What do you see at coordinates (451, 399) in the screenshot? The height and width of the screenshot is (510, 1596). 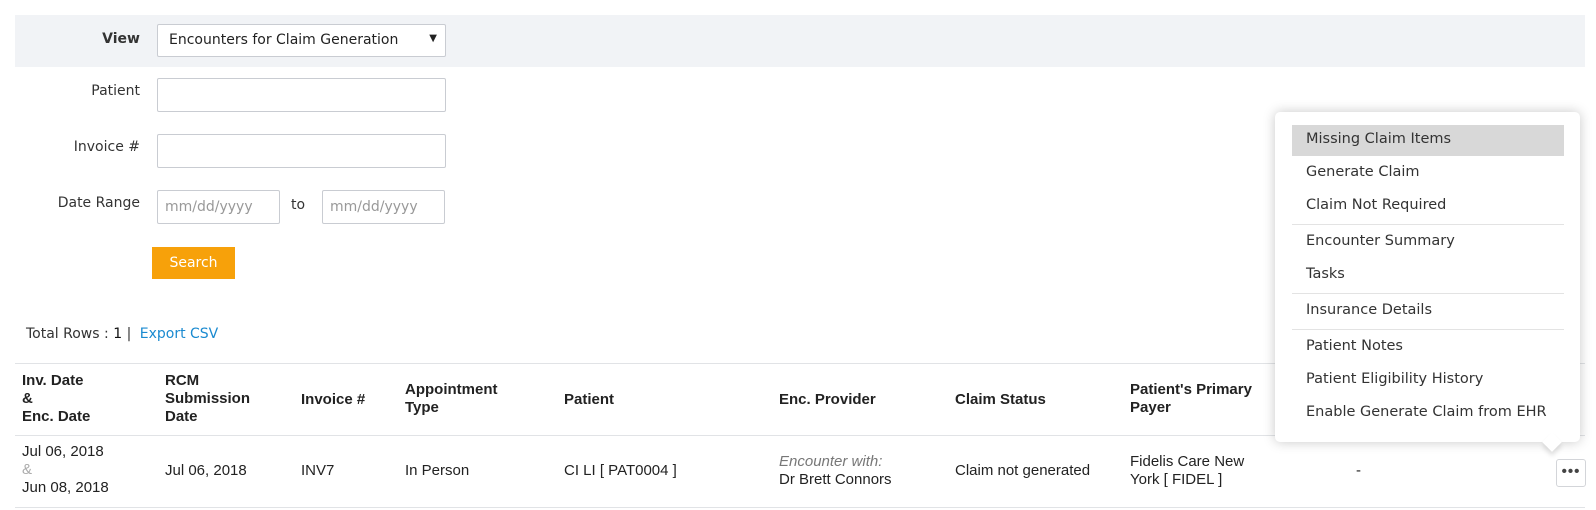 I see `header-appt-type: Appointment Type` at bounding box center [451, 399].